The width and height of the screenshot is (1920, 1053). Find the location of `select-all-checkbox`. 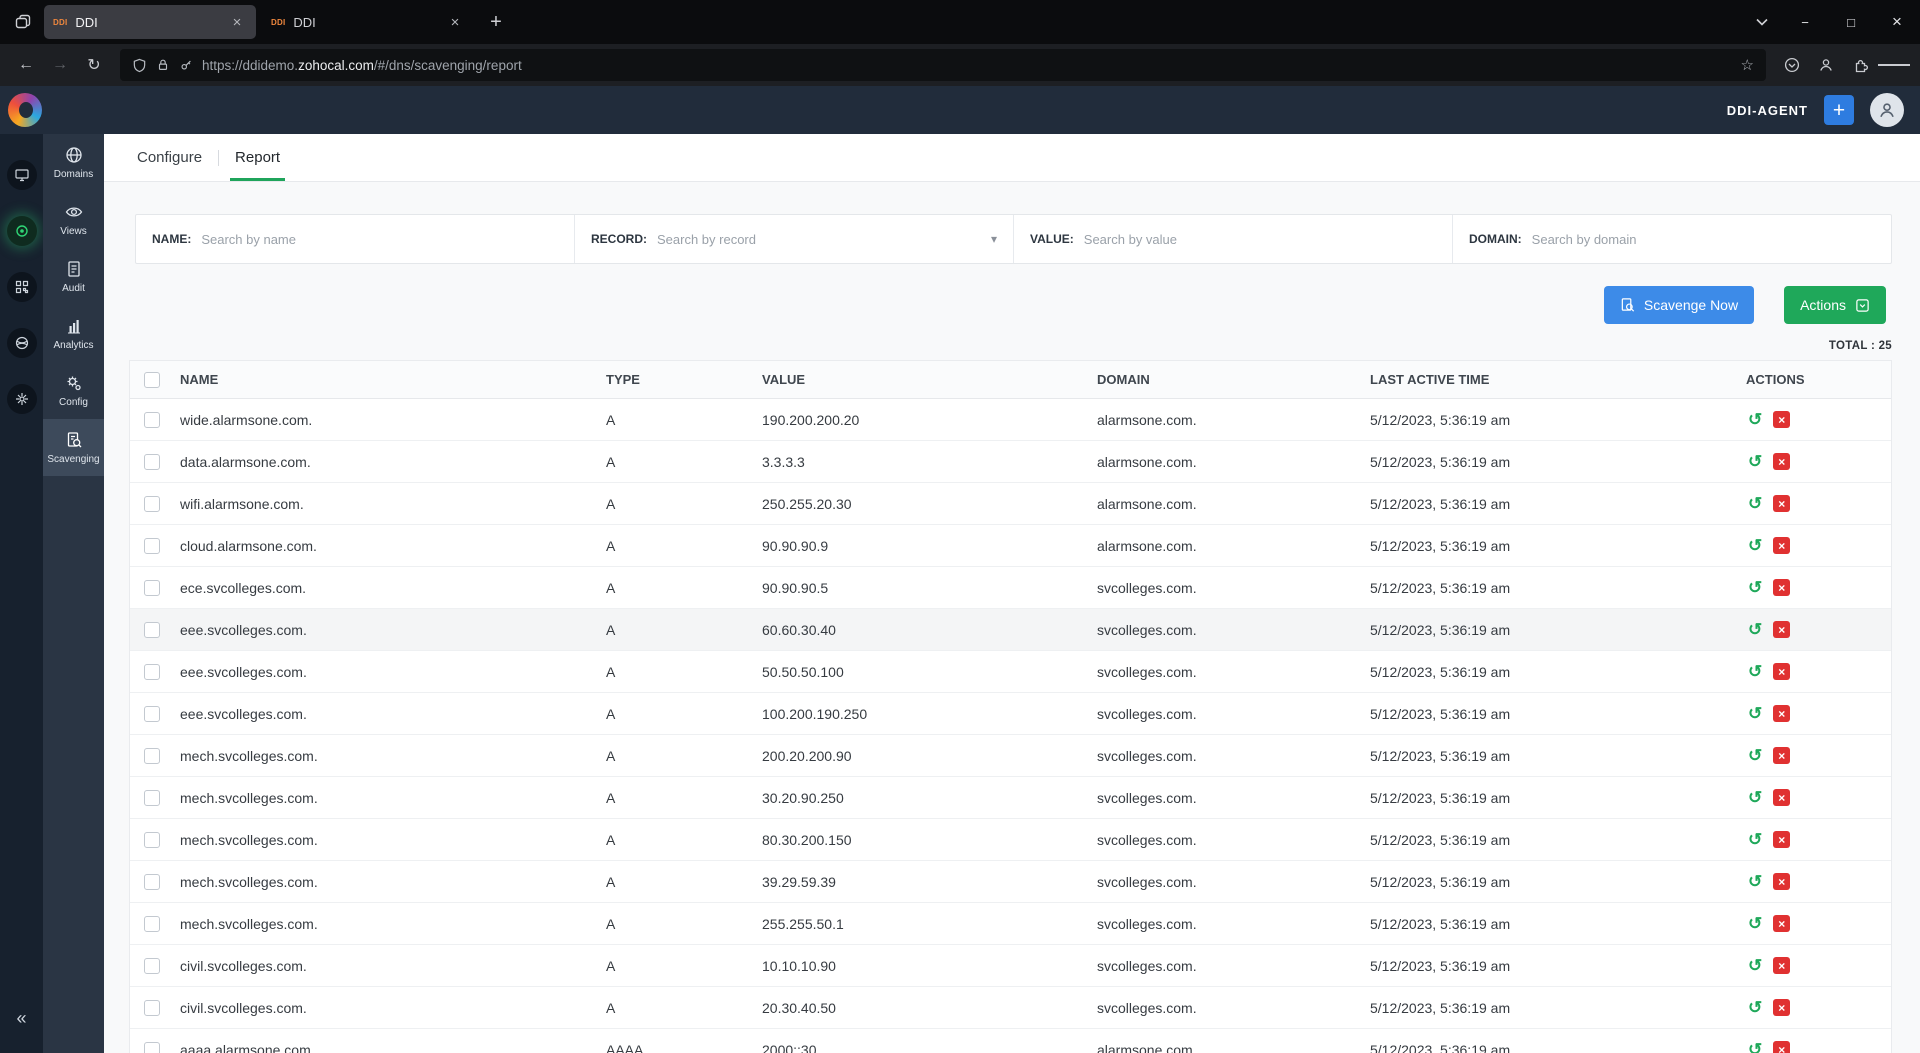

select-all-checkbox is located at coordinates (152, 379).